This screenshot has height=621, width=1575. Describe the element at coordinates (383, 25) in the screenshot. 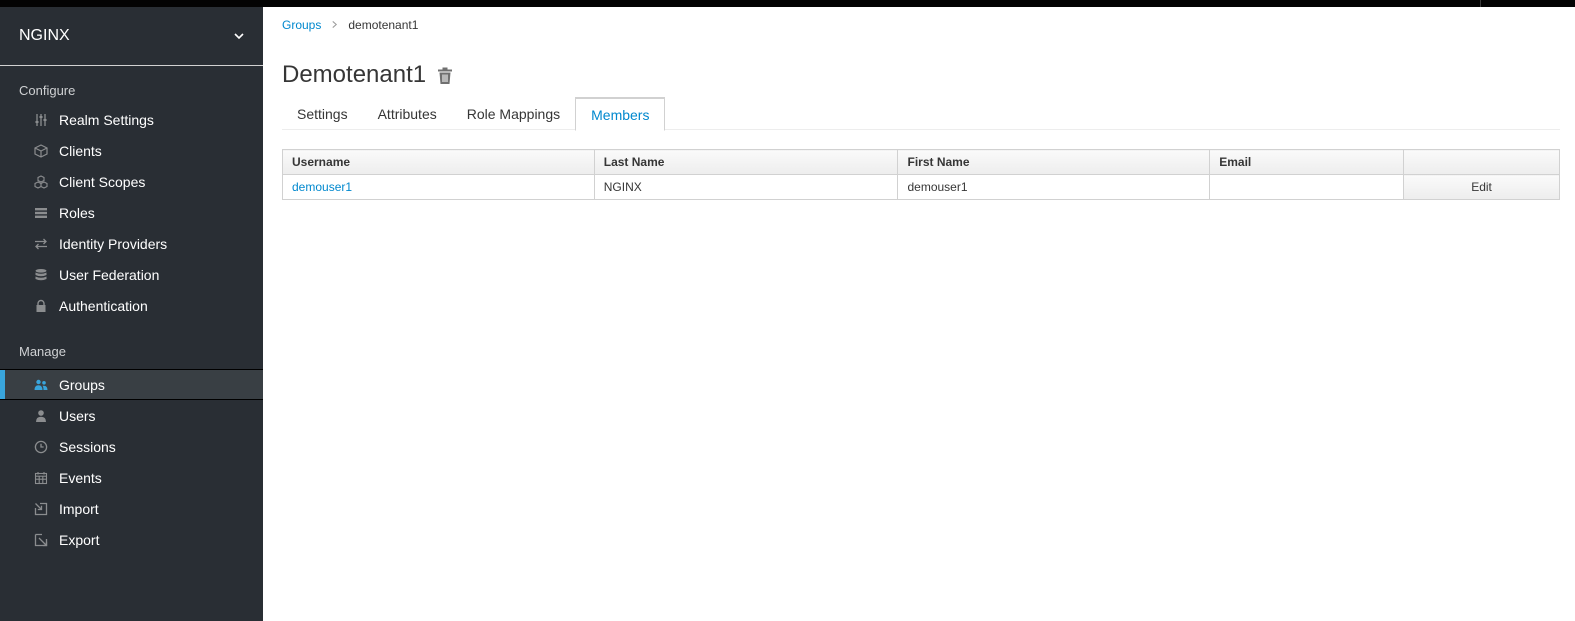

I see `breadcrumb-current: demotenant1` at that location.